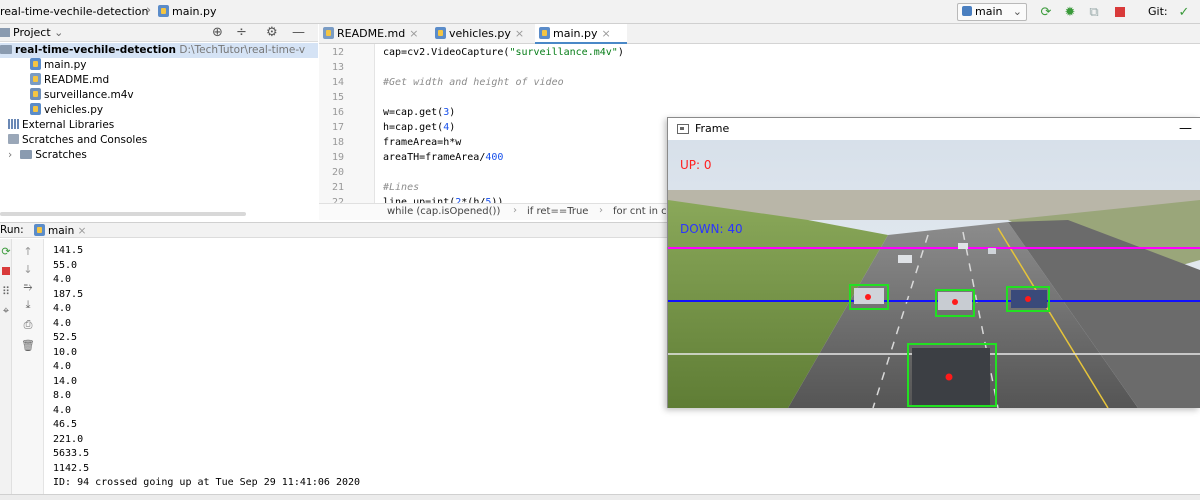 This screenshot has height=500, width=1200. What do you see at coordinates (59, 32) in the screenshot?
I see `chevron-down-icon: ⌄` at bounding box center [59, 32].